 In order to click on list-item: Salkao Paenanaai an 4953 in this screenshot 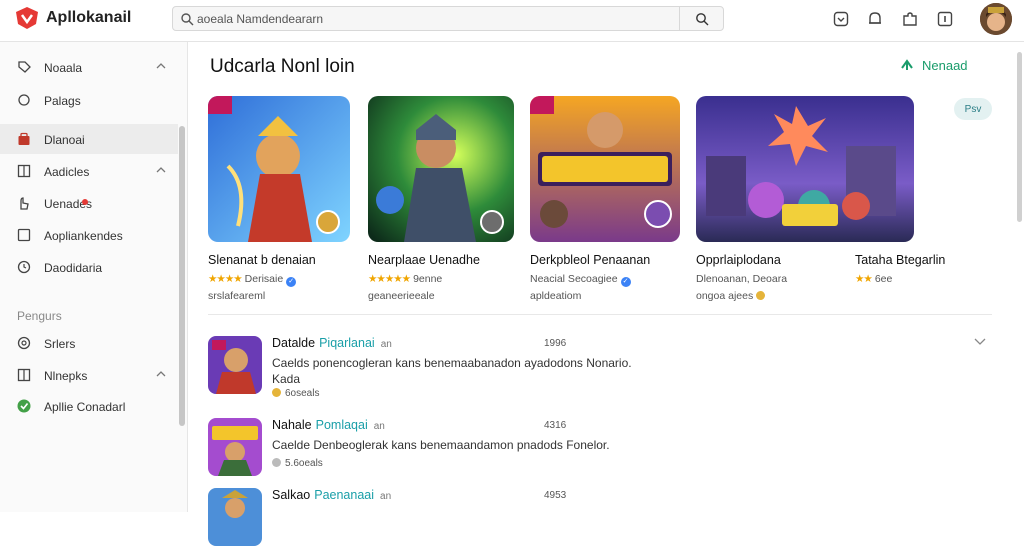, I will do `click(603, 523)`.